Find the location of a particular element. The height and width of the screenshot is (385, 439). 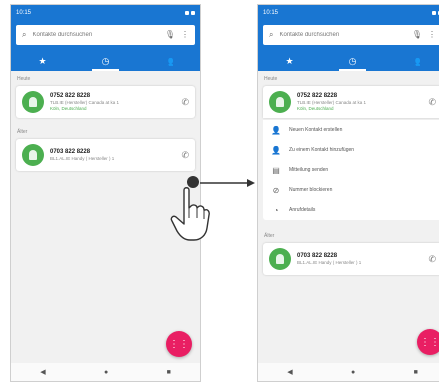

battery-icon is located at coordinates (193, 13).